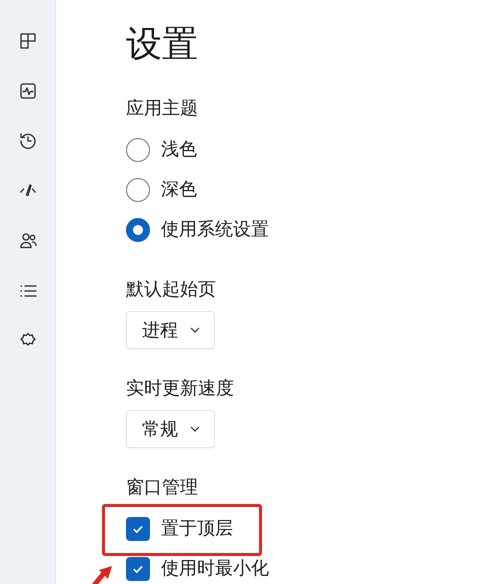 This screenshot has height=584, width=500. Describe the element at coordinates (215, 230) in the screenshot. I see `option-label: 使用系统设置` at that location.